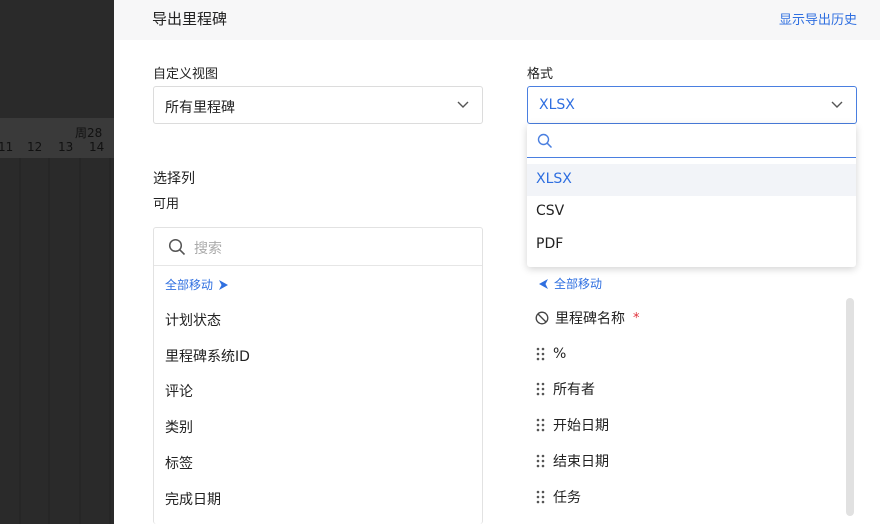 The image size is (880, 524). I want to click on background-day: 12, so click(35, 147).